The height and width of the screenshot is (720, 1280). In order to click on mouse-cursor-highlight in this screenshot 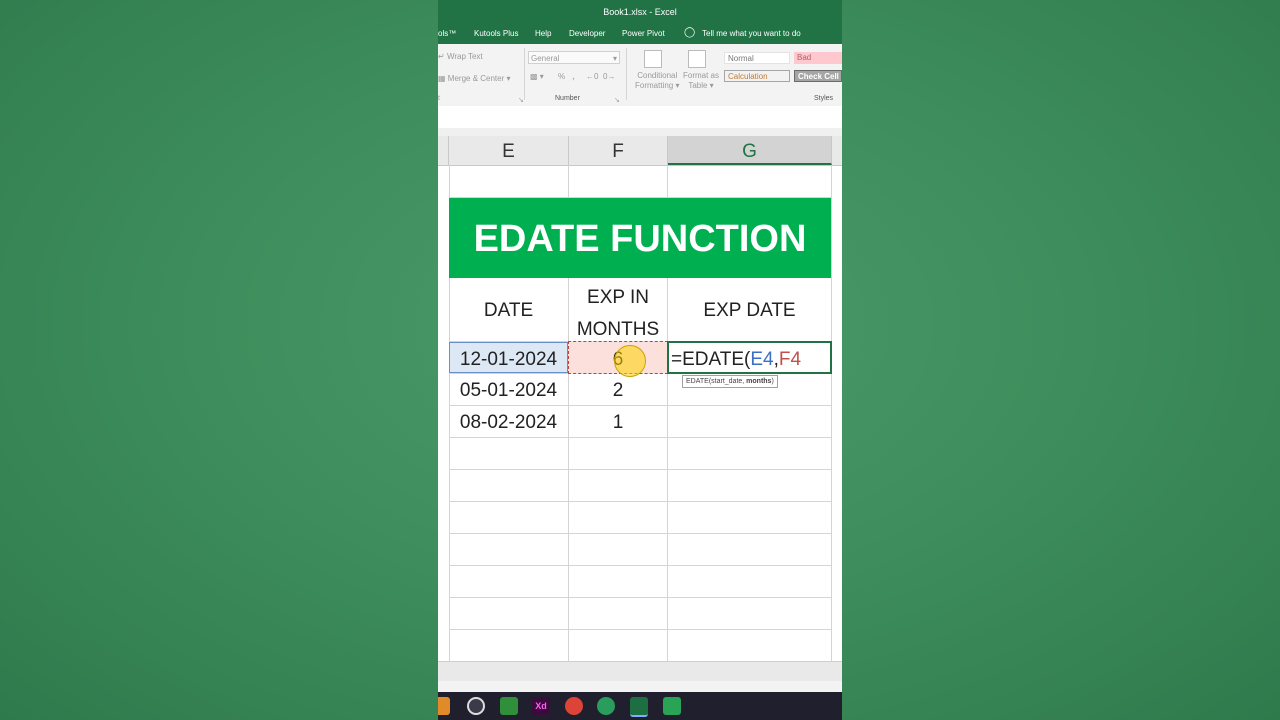, I will do `click(630, 361)`.